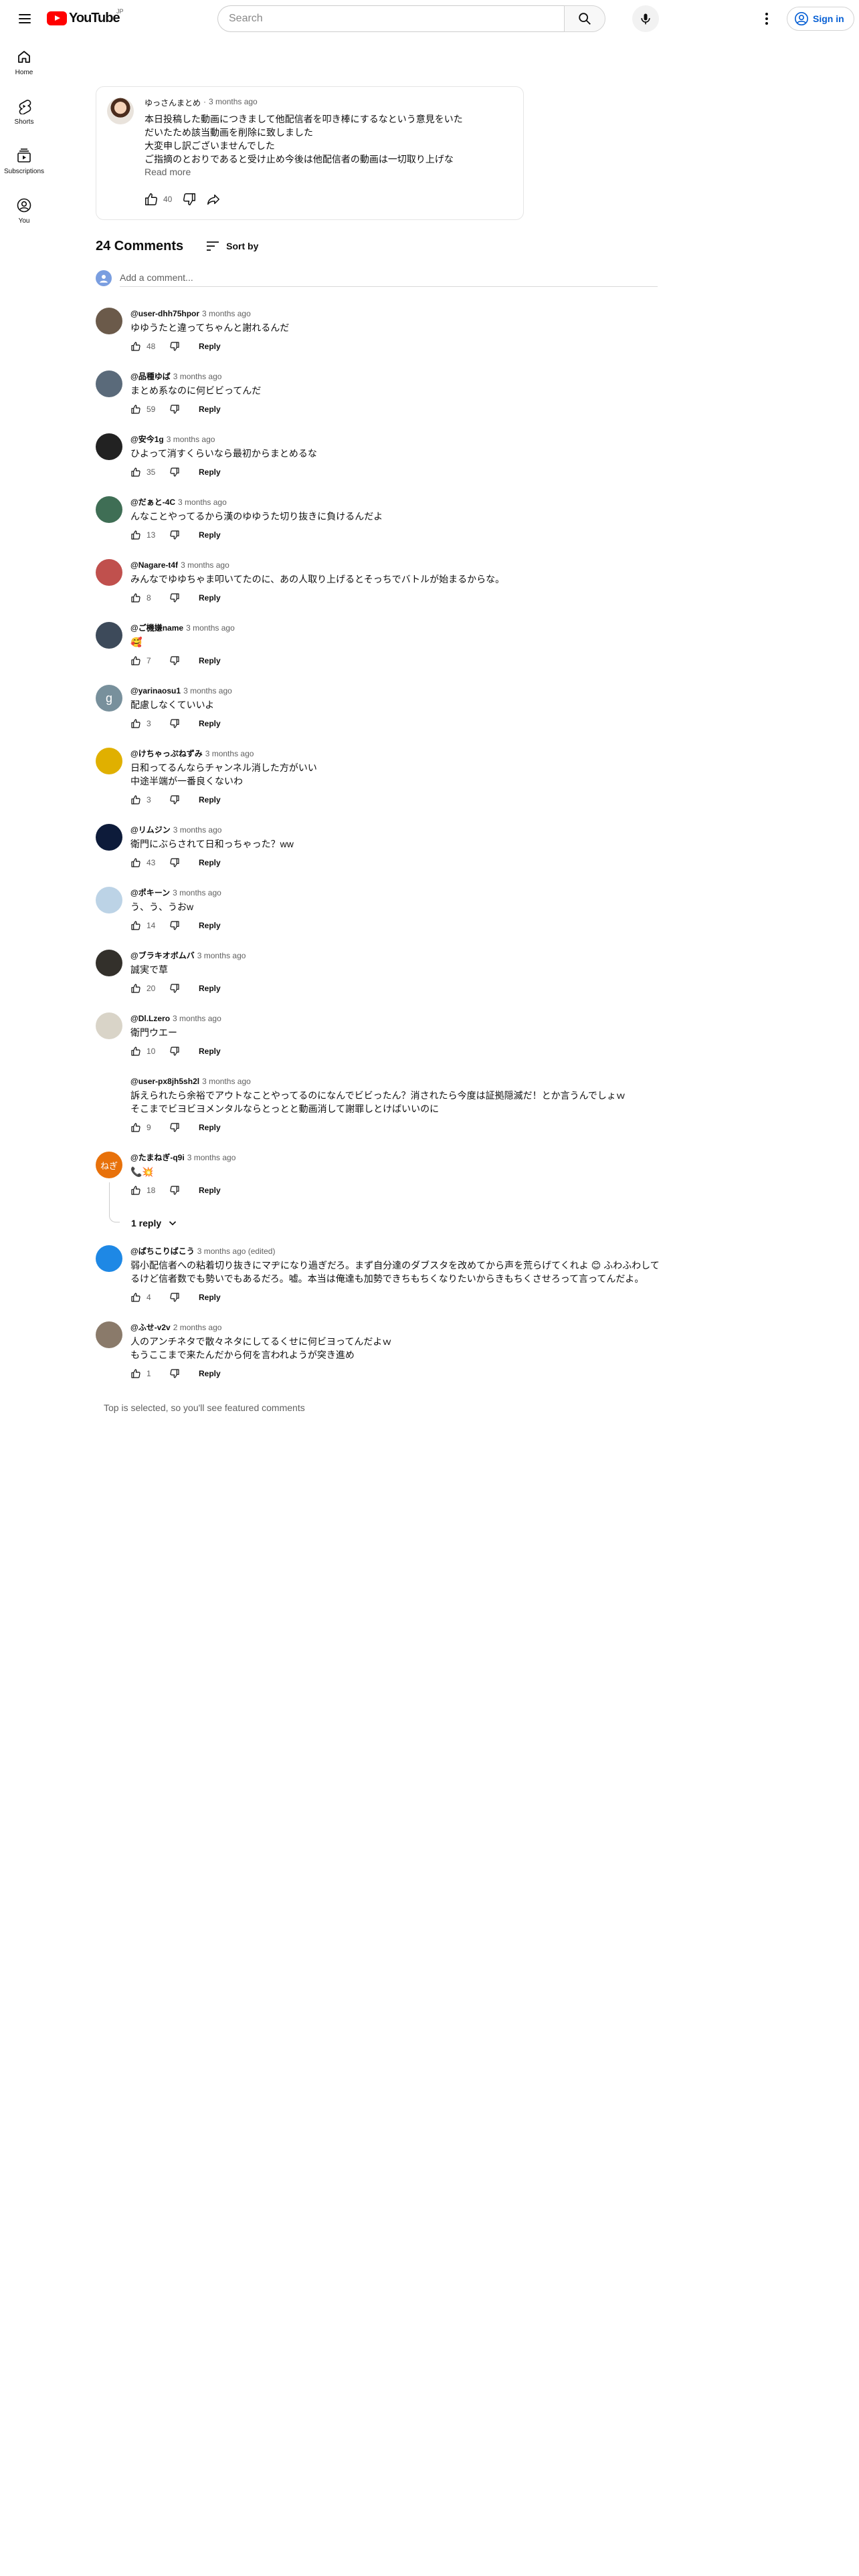 The width and height of the screenshot is (859, 2576). What do you see at coordinates (24, 112) in the screenshot?
I see `sidebar-item-shorts: Shorts` at bounding box center [24, 112].